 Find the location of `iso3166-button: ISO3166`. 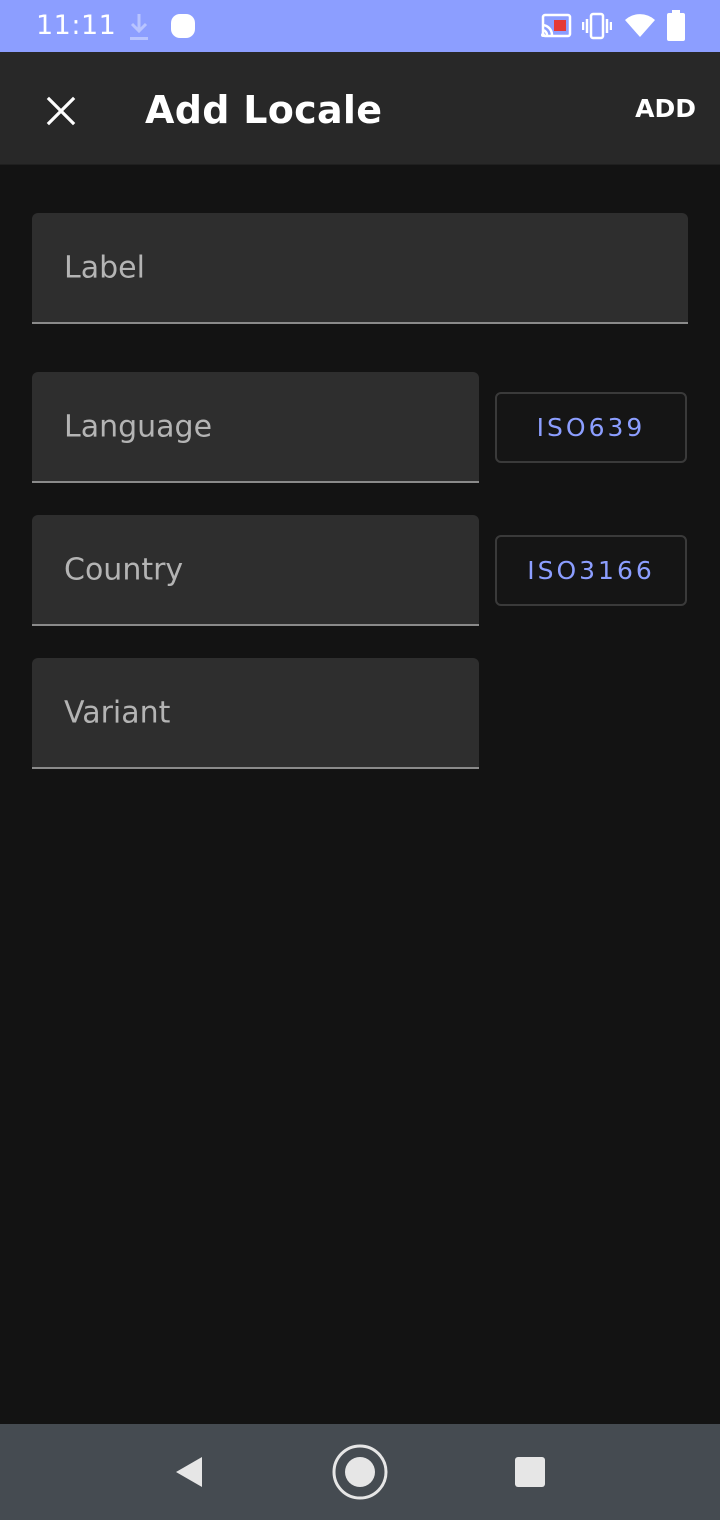

iso3166-button: ISO3166 is located at coordinates (591, 570).